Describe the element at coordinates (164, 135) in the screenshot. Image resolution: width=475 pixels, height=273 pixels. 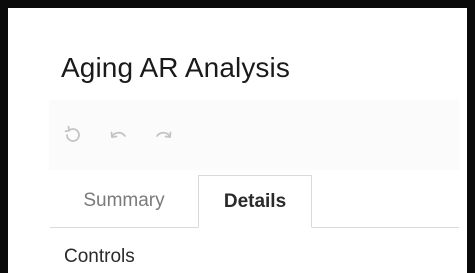
I see `redo-icon` at that location.